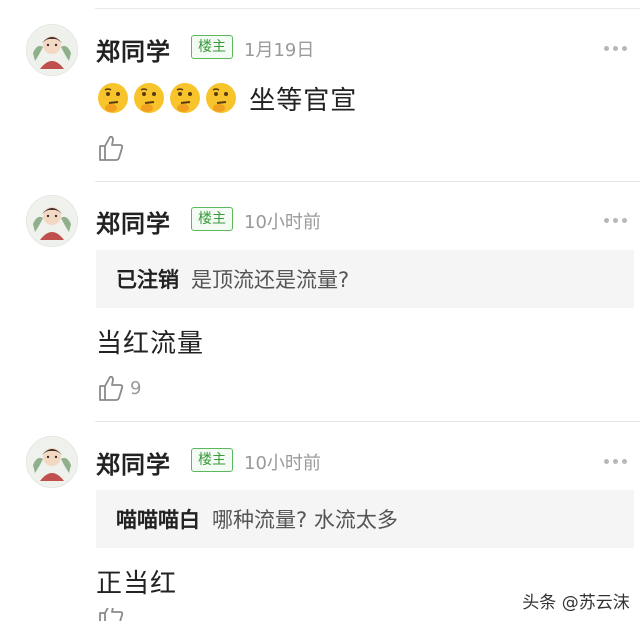  Describe the element at coordinates (367, 8) in the screenshot. I see `top-divider` at that location.